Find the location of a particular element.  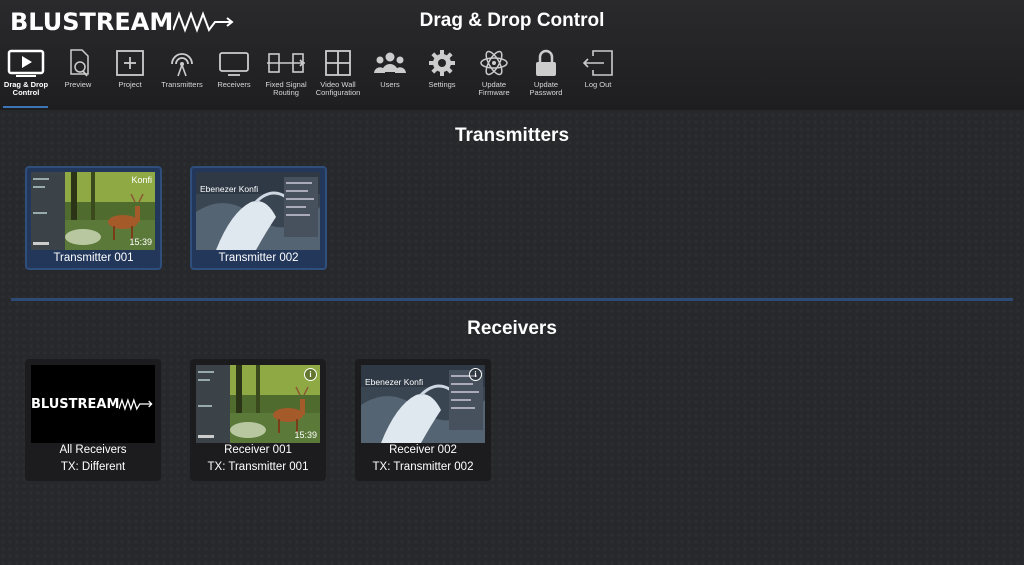

receivers-heading: Receivers is located at coordinates (512, 328).